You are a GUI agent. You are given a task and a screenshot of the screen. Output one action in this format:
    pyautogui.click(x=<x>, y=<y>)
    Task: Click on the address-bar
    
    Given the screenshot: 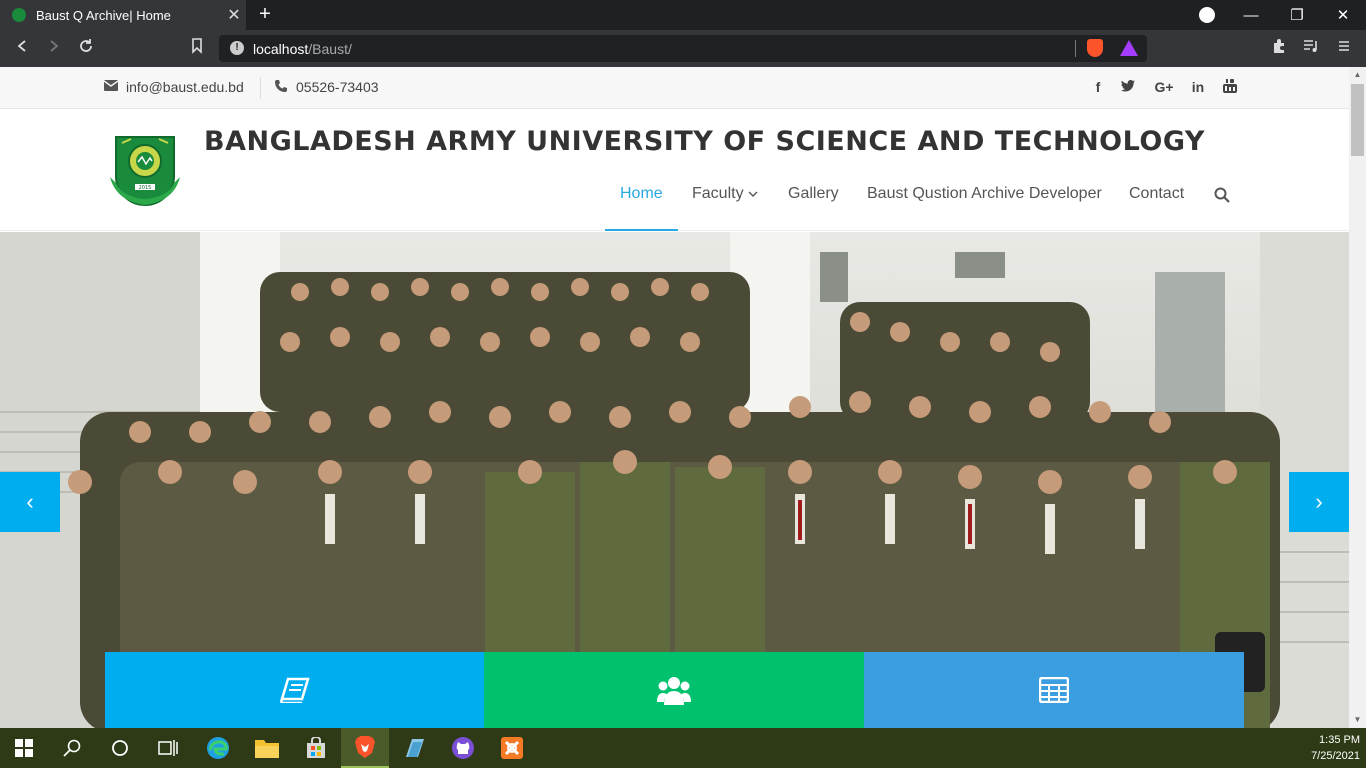 What is the action you would take?
    pyautogui.click(x=683, y=48)
    